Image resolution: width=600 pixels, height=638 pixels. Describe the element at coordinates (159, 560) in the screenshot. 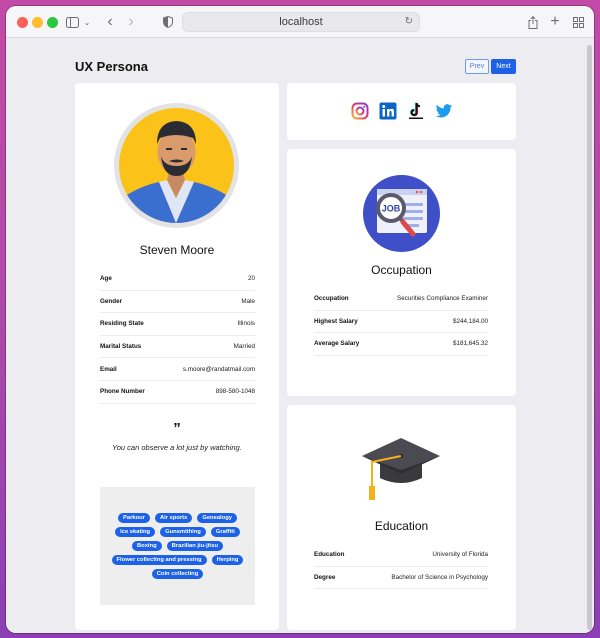

I see `interest-tag: Flower collecting and pressing` at that location.